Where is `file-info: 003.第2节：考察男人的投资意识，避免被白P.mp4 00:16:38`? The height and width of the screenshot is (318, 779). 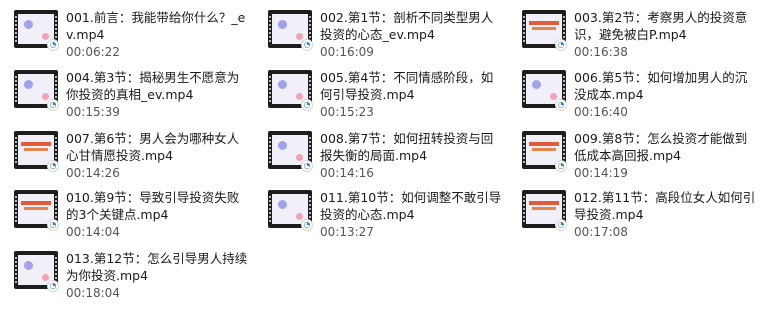 file-info: 003.第2节：考察男人的投资意识，避免被白P.mp4 00:16:38 is located at coordinates (666, 34).